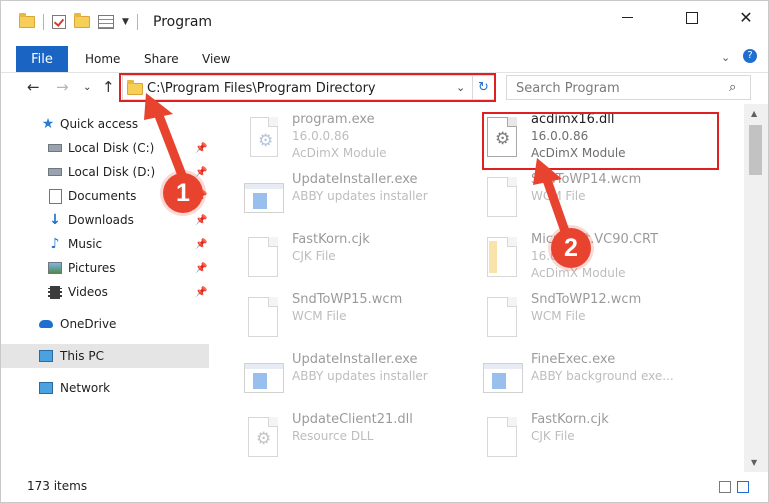 The width and height of the screenshot is (769, 503). I want to click on step-1-badge: 1, so click(183, 193).